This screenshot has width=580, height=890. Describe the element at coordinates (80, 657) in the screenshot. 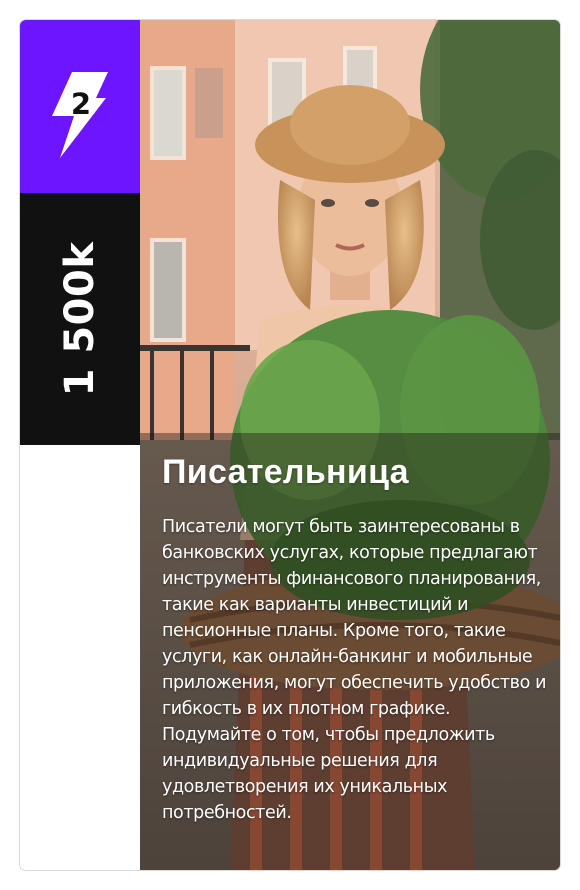

I see `sidebar-blank-area` at that location.